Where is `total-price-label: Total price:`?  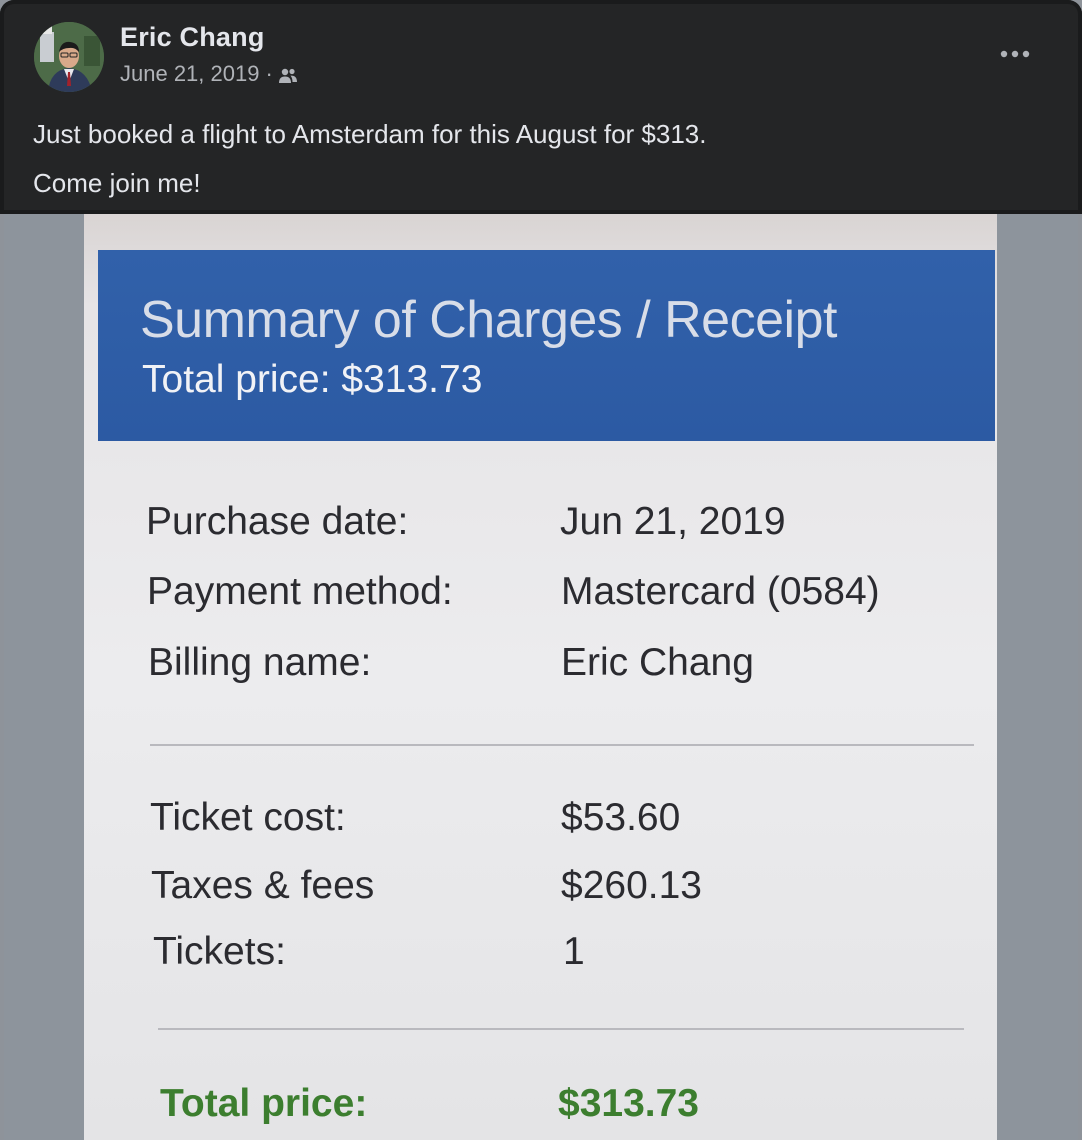
total-price-label: Total price: is located at coordinates (264, 1103).